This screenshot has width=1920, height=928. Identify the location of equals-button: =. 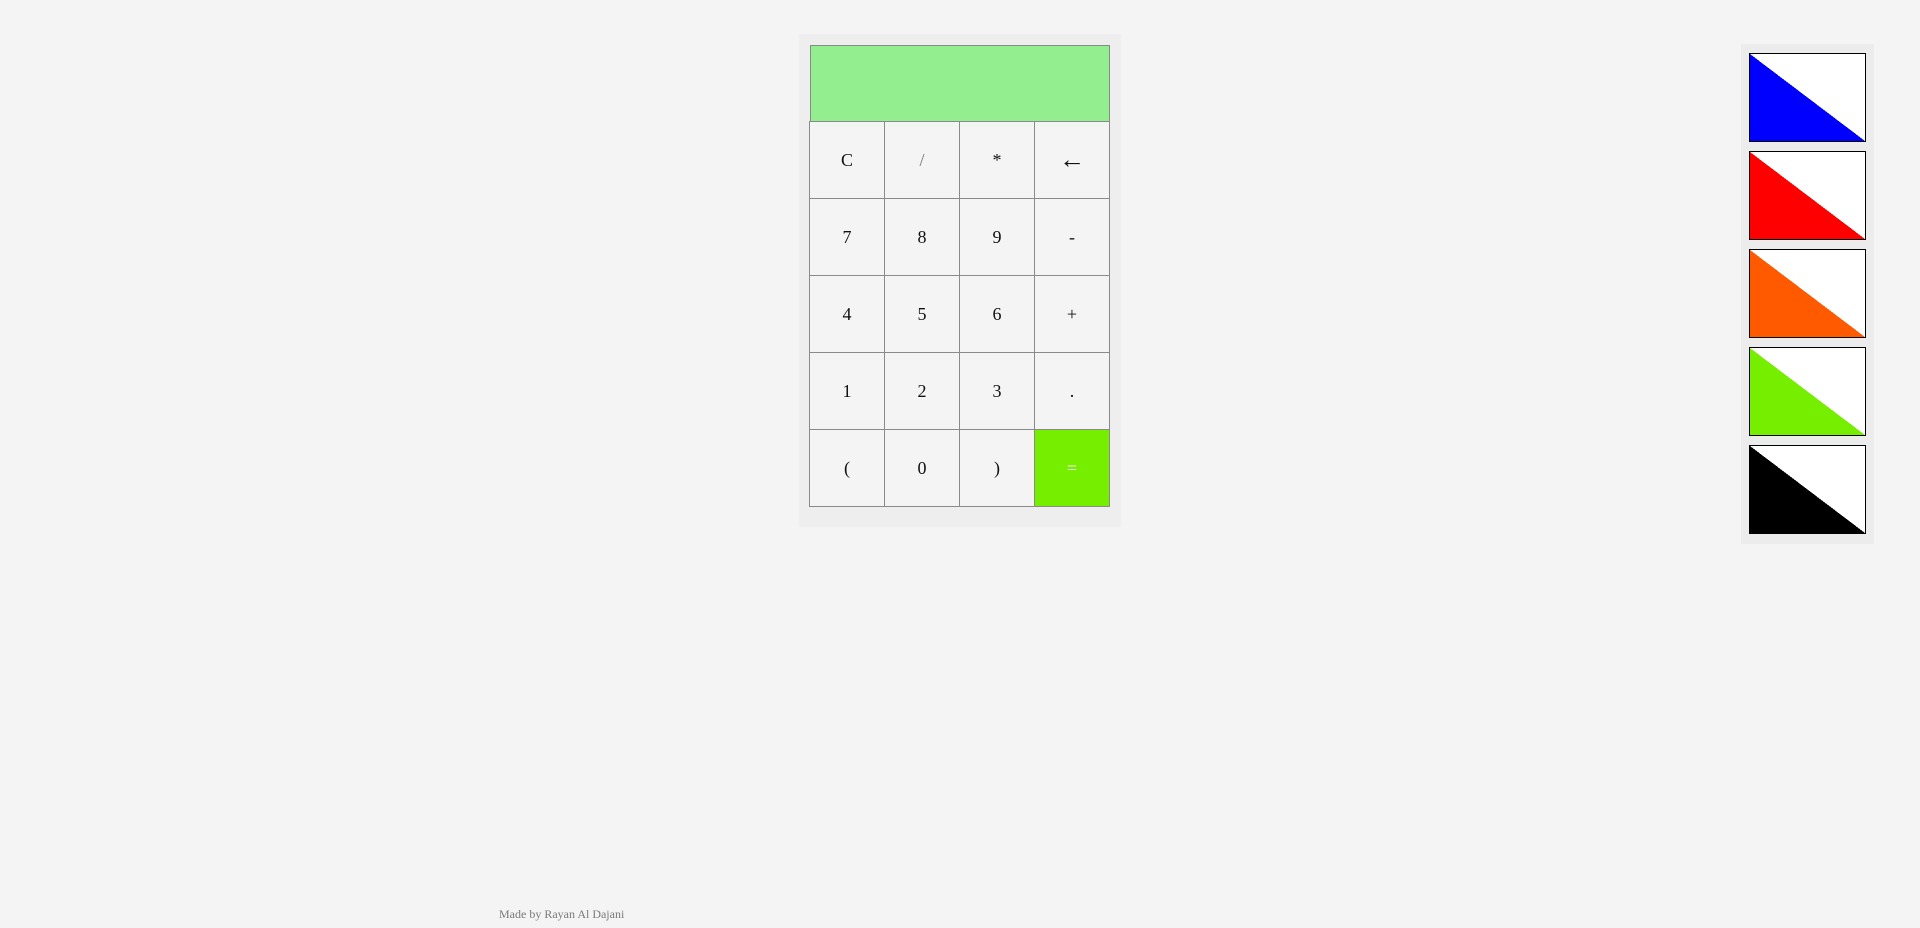
(1072, 468).